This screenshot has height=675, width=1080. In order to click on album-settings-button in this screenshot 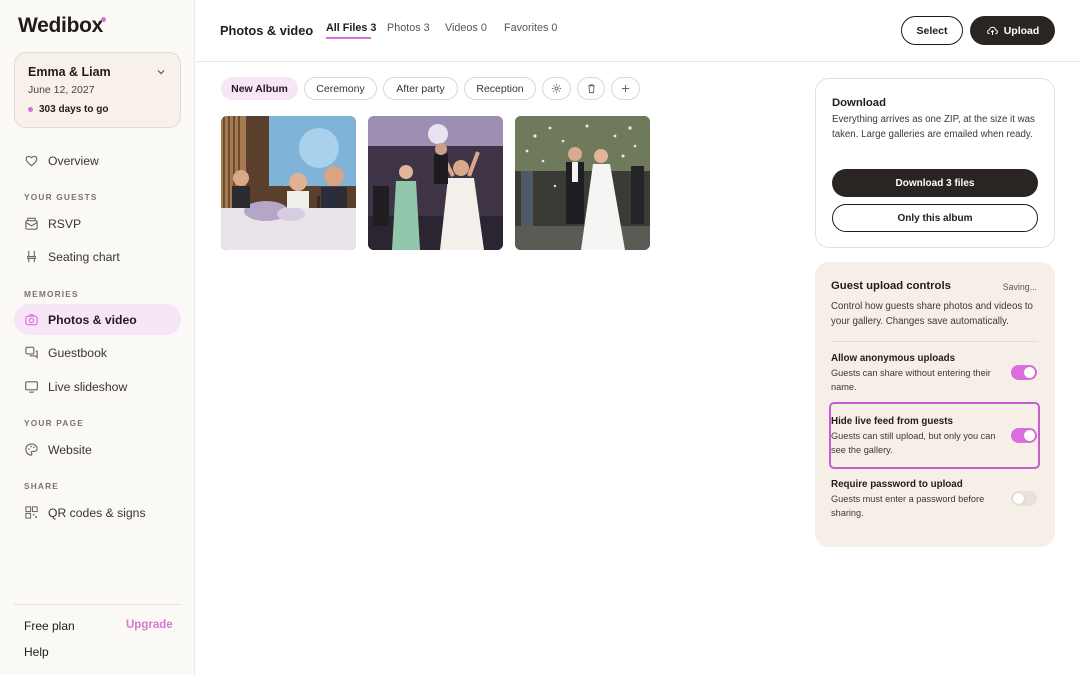, I will do `click(556, 88)`.